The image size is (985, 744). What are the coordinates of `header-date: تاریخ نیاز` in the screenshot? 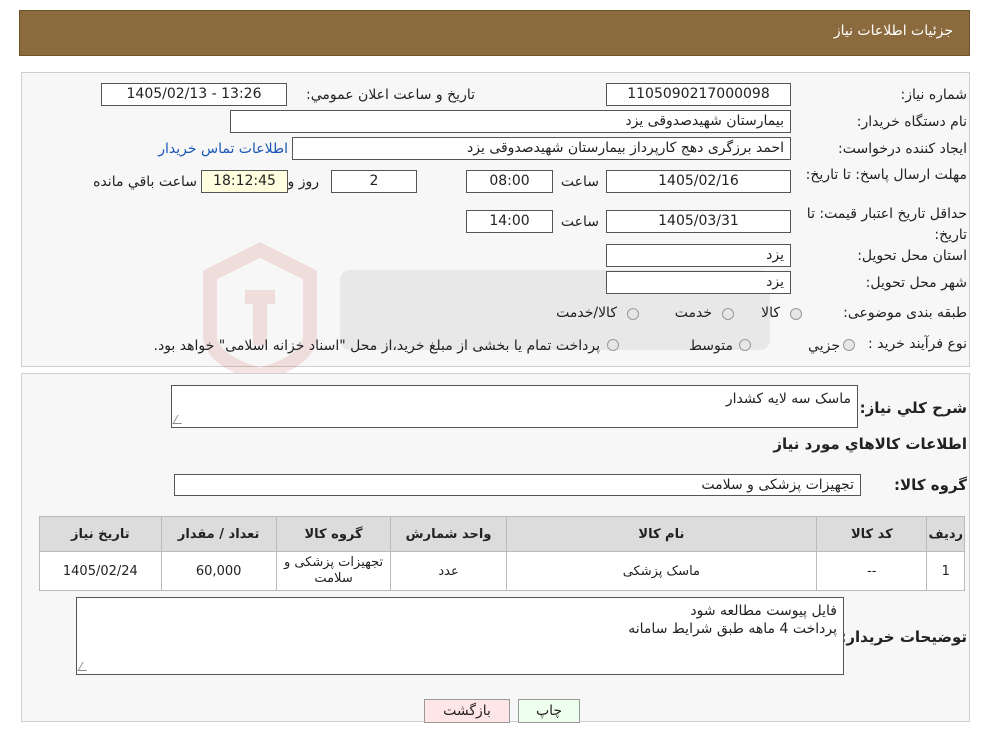 It's located at (100, 534).